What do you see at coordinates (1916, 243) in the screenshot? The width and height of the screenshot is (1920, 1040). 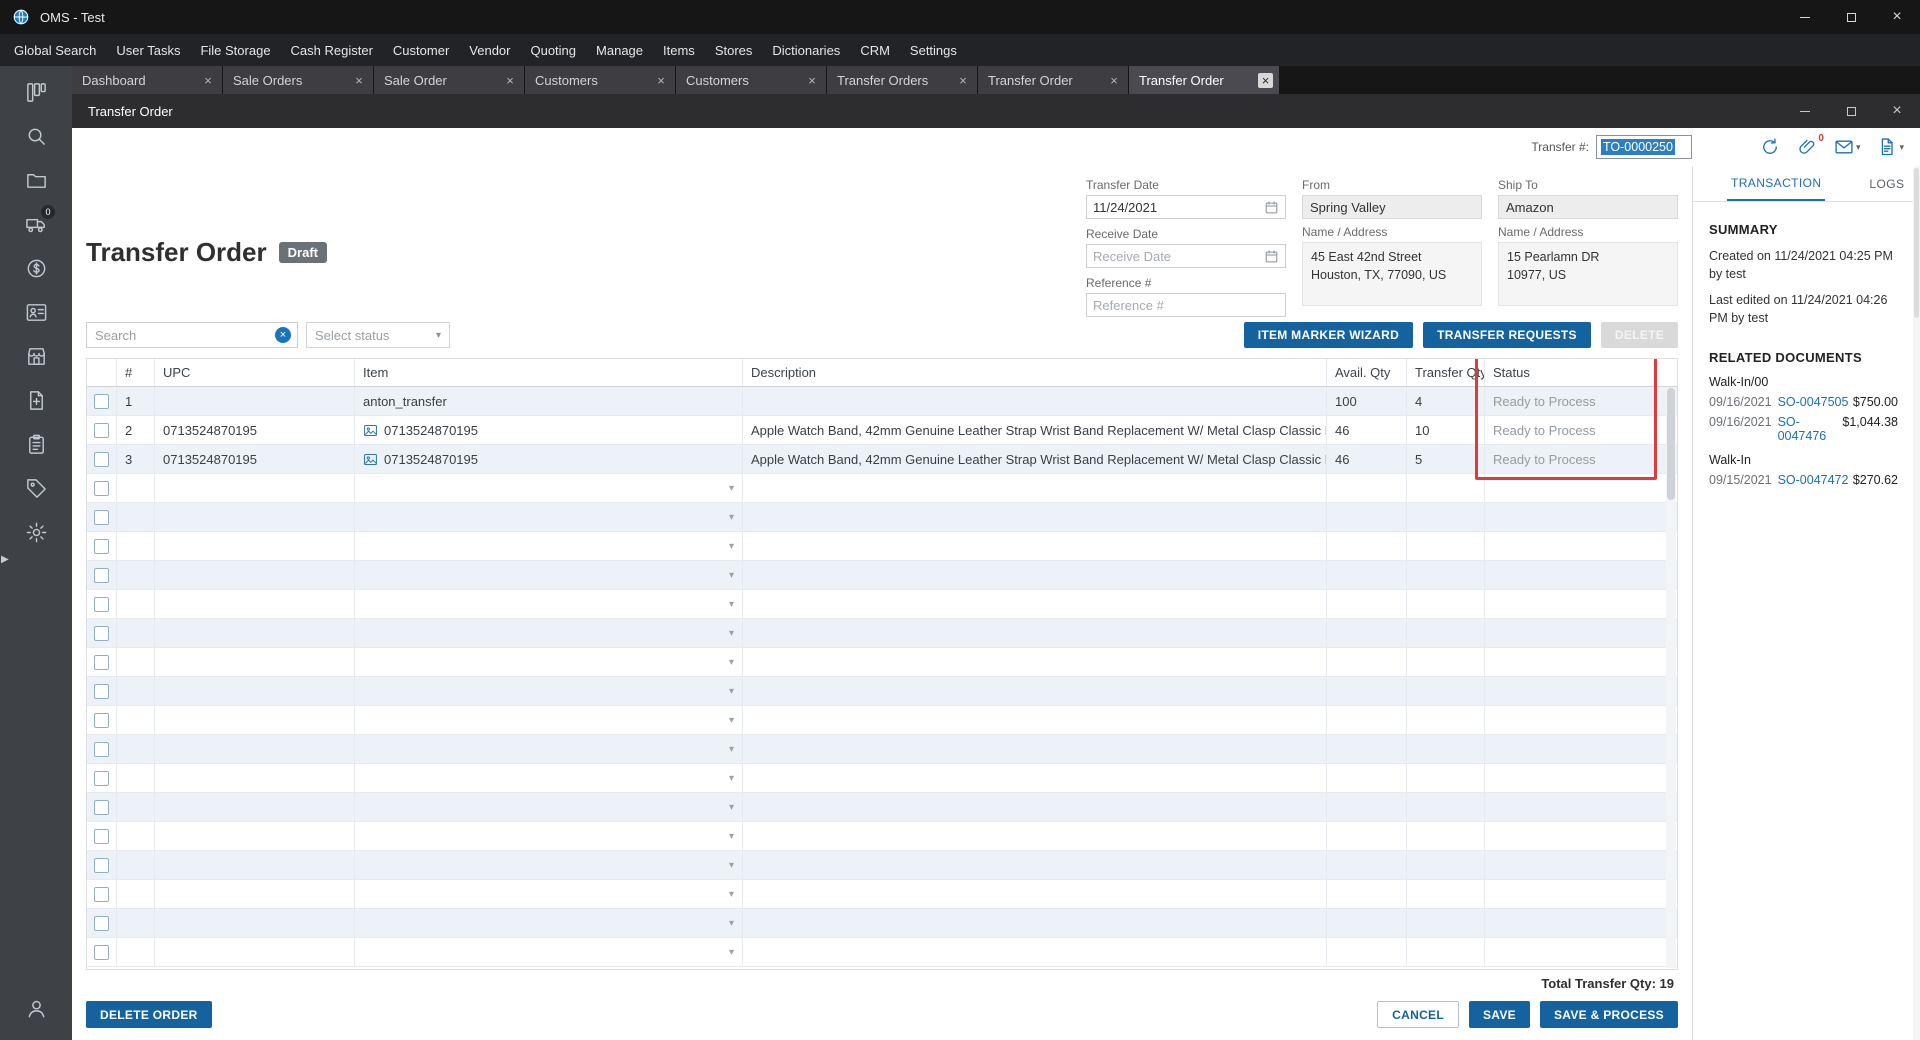 I see `scrollbar-thumb` at bounding box center [1916, 243].